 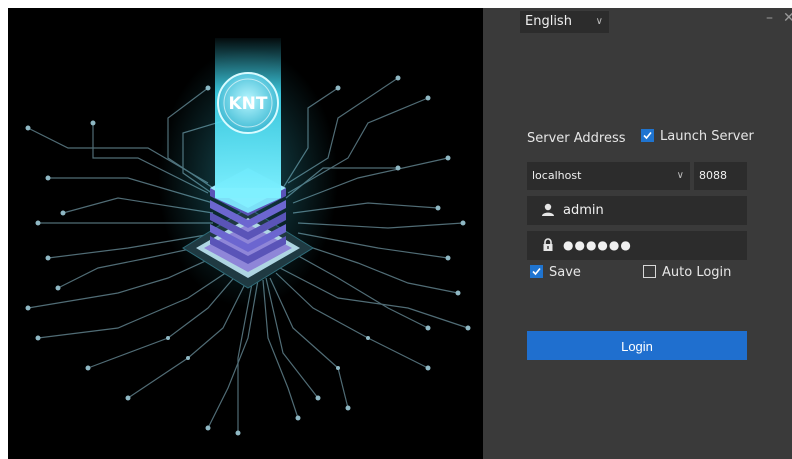 What do you see at coordinates (649, 271) in the screenshot?
I see `checkbox-unchecked-icon` at bounding box center [649, 271].